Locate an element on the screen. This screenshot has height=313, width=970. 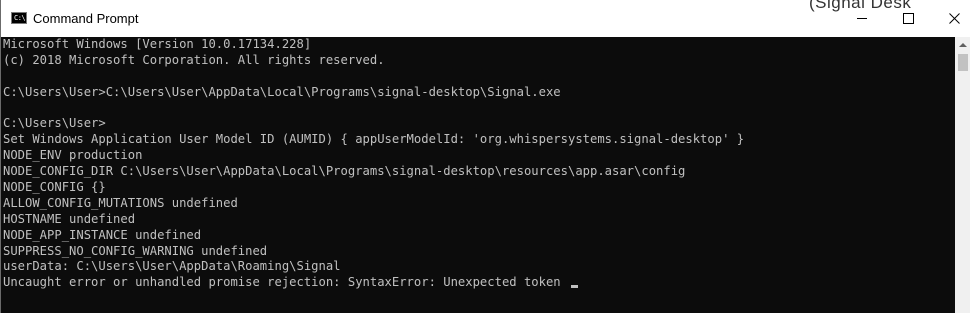
cmd-icon: C:\ is located at coordinates (19, 18).